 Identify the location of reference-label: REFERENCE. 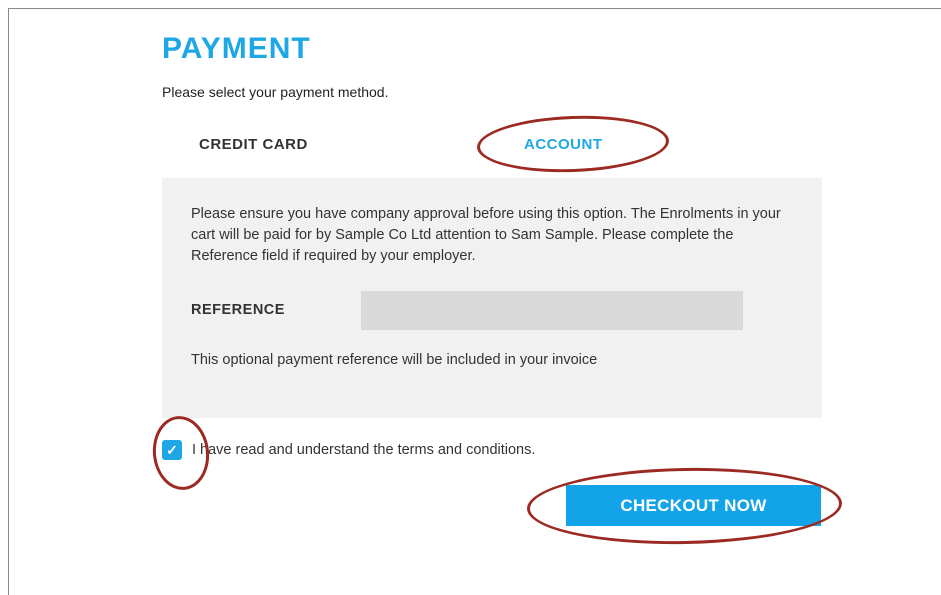
(238, 310).